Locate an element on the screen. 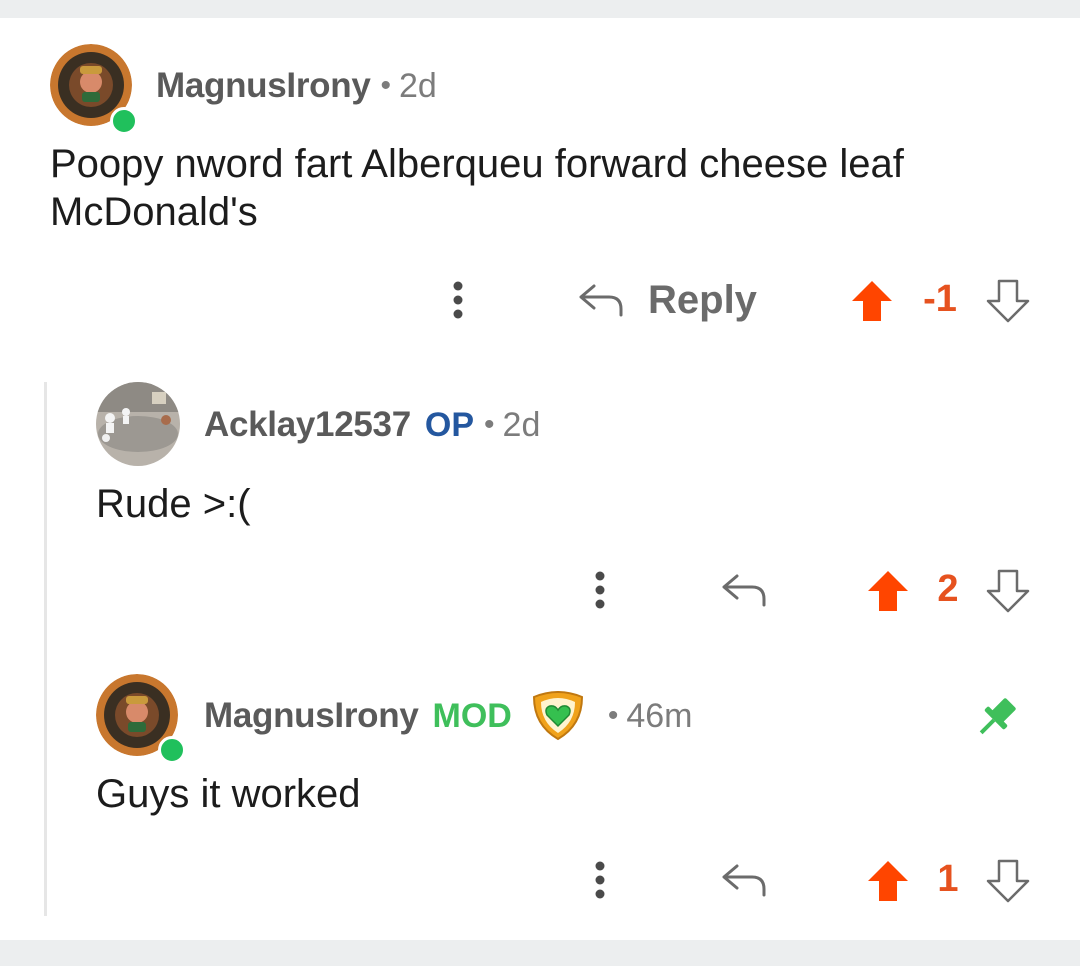  username: MagnusIrony is located at coordinates (311, 716).